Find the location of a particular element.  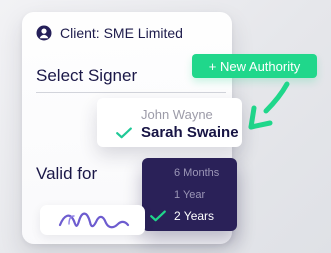

validity-option: 6 Months is located at coordinates (196, 173).